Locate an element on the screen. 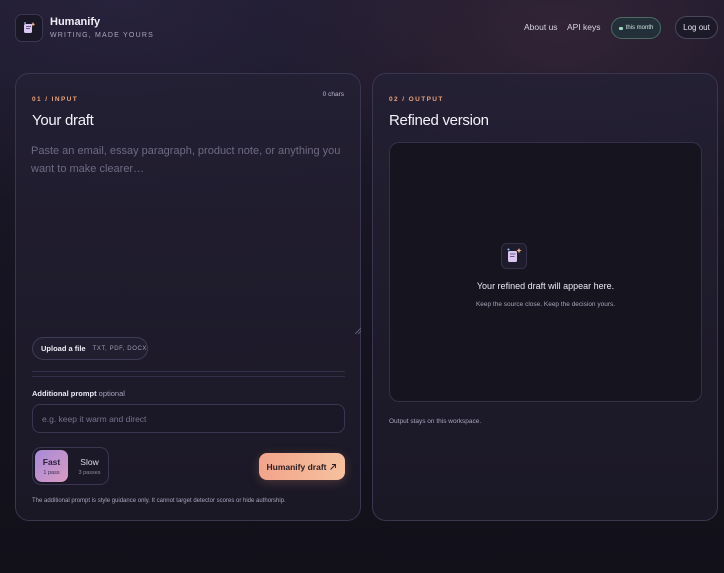 This screenshot has height=573, width=724. usage-pill: this month is located at coordinates (636, 28).